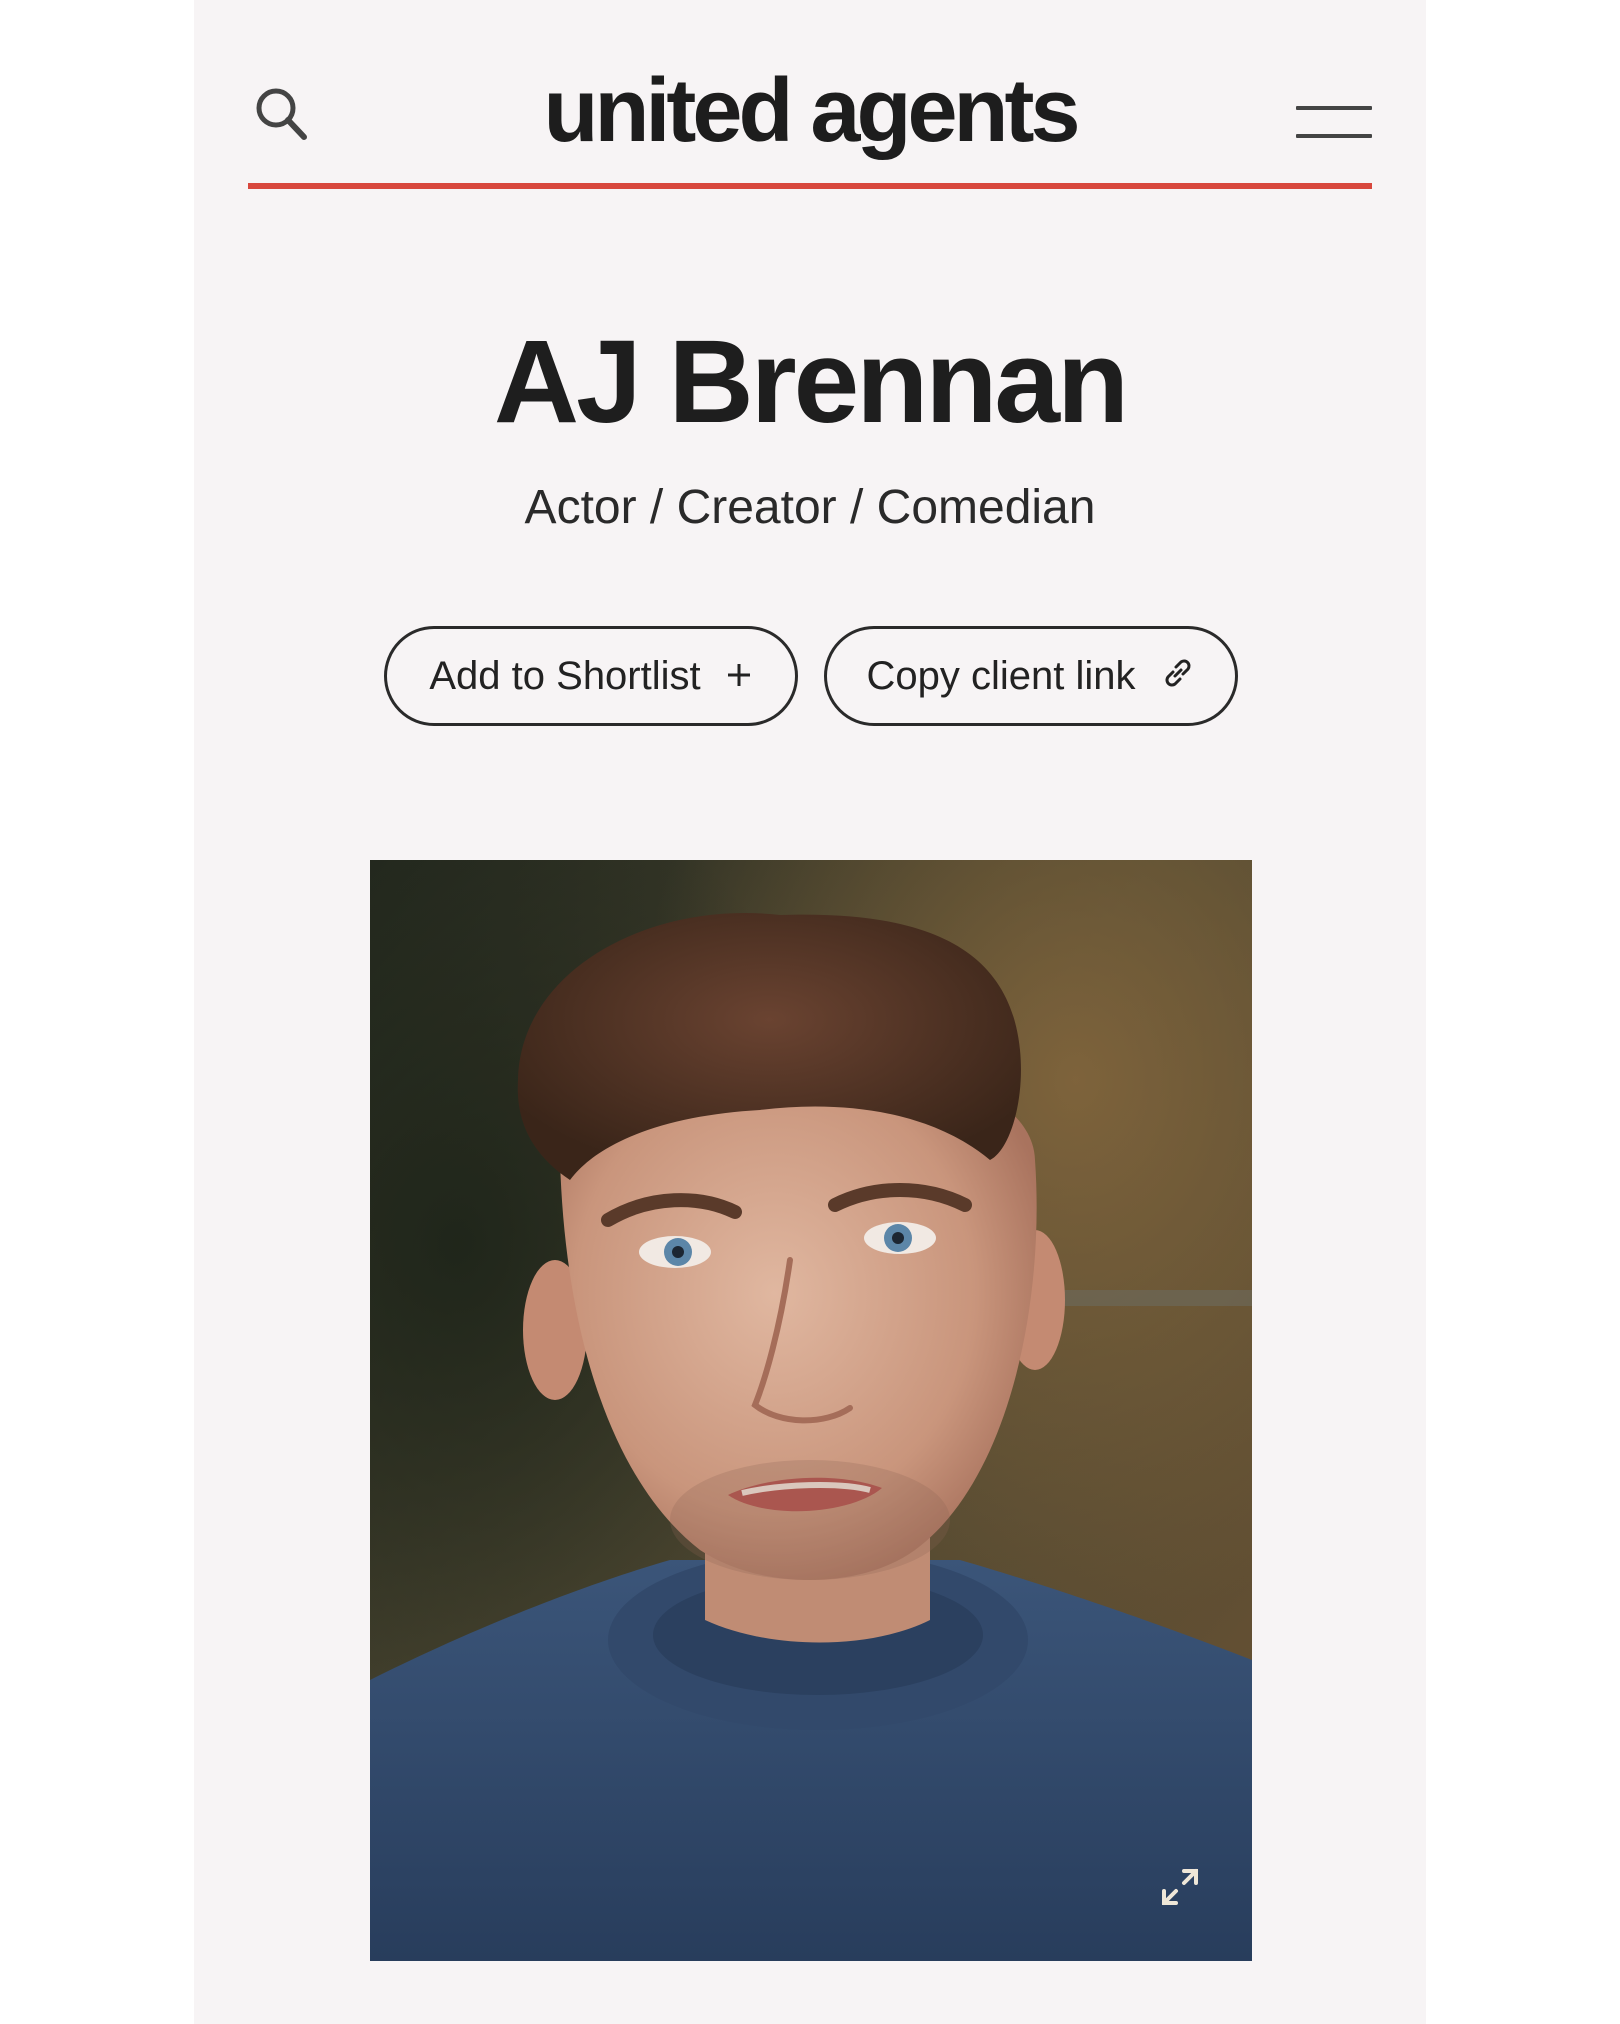  I want to click on hamburger-menu-line, so click(1334, 136).